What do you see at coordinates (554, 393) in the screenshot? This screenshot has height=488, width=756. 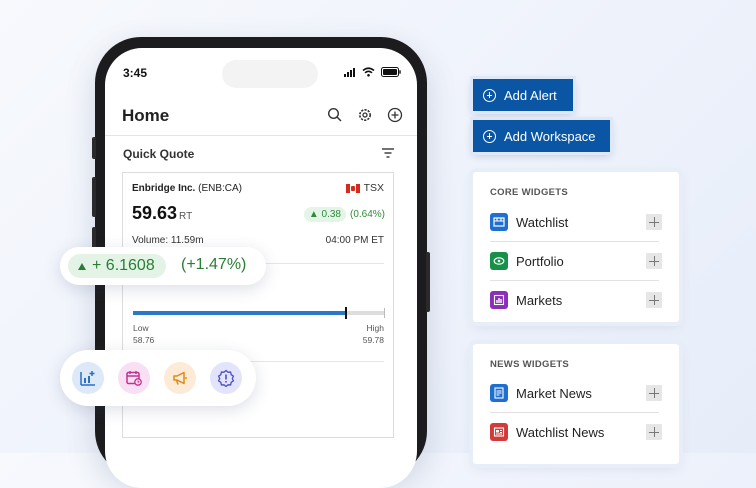 I see `widget-label: Market News` at bounding box center [554, 393].